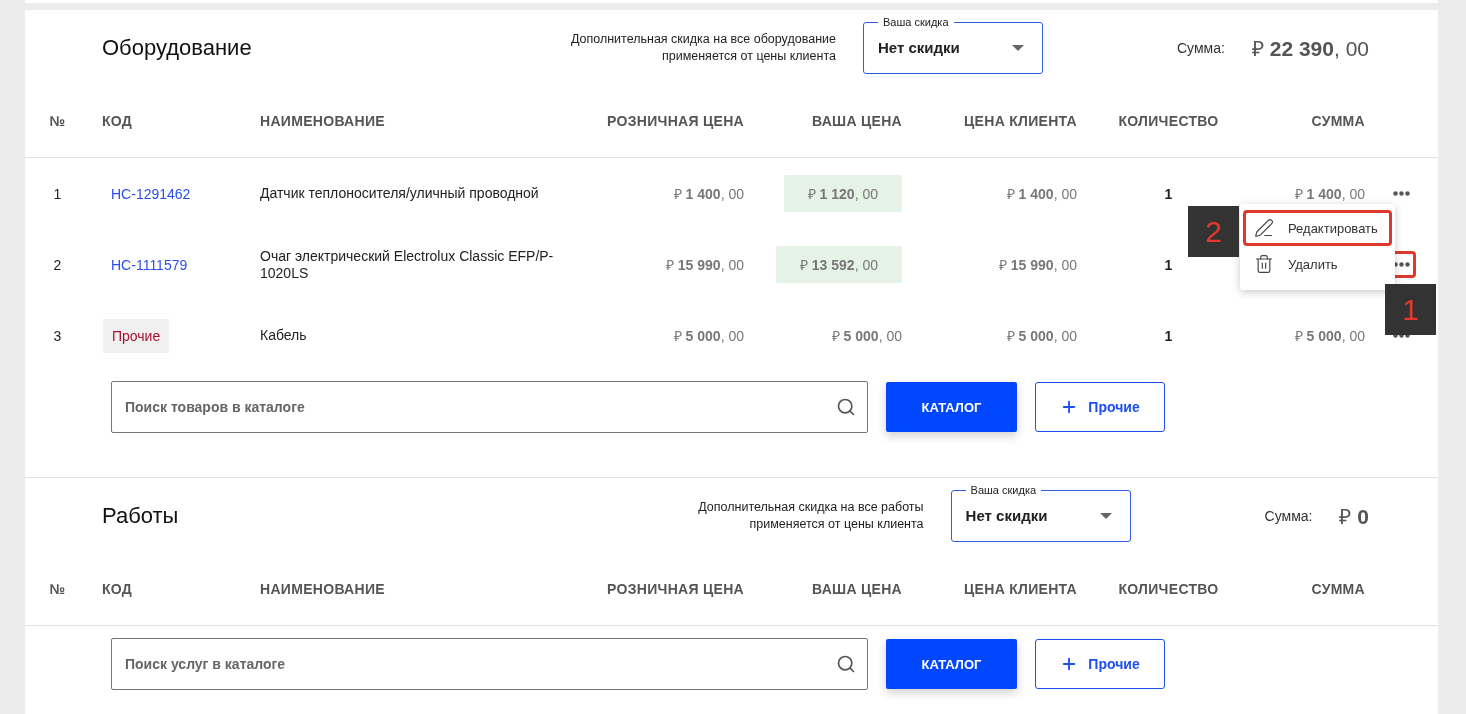 This screenshot has height=714, width=1466. I want to click on row-sum: ₽ 5 000, 00, so click(1329, 336).